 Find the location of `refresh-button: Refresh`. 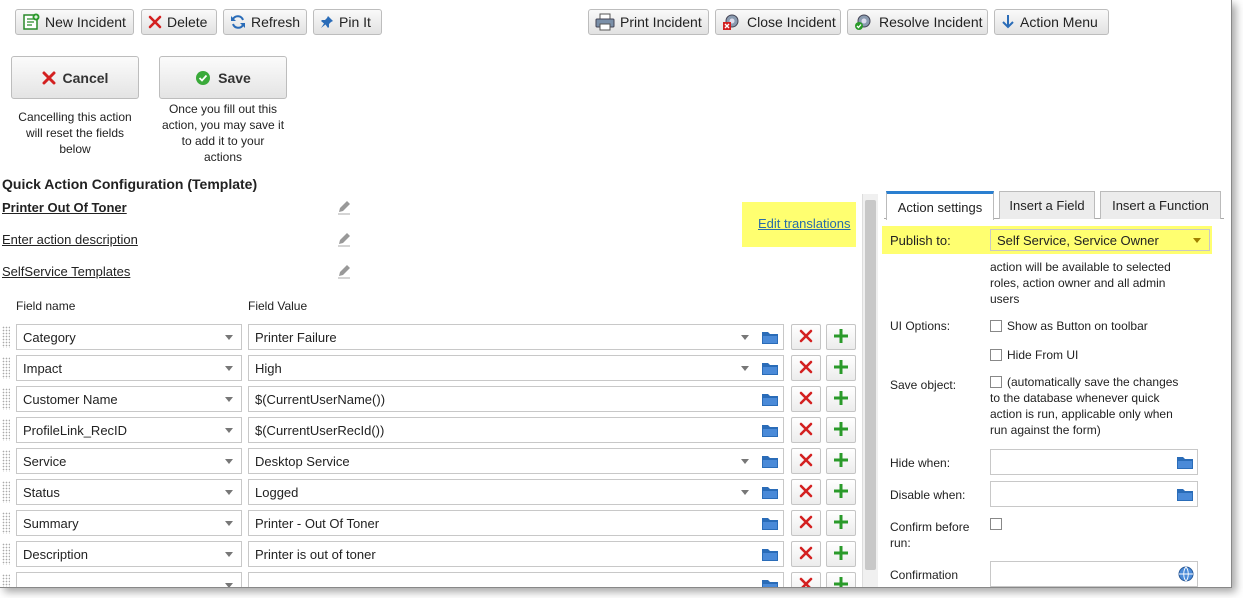

refresh-button: Refresh is located at coordinates (265, 22).